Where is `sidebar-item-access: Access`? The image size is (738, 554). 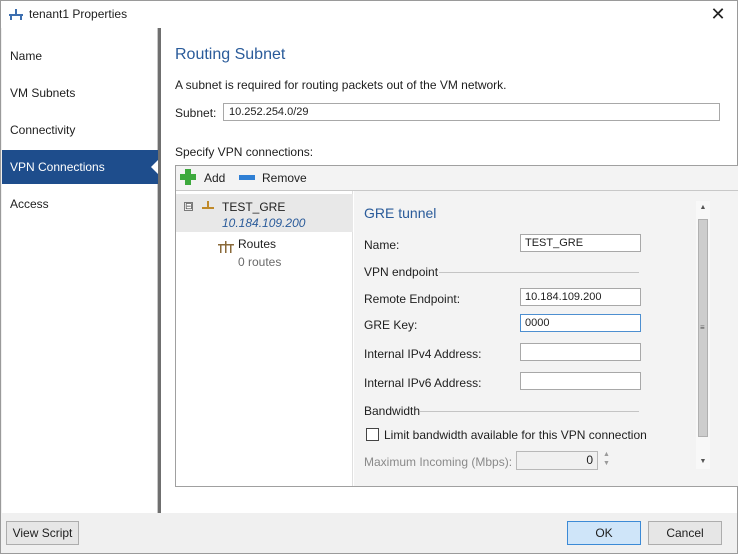 sidebar-item-access: Access is located at coordinates (80, 204).